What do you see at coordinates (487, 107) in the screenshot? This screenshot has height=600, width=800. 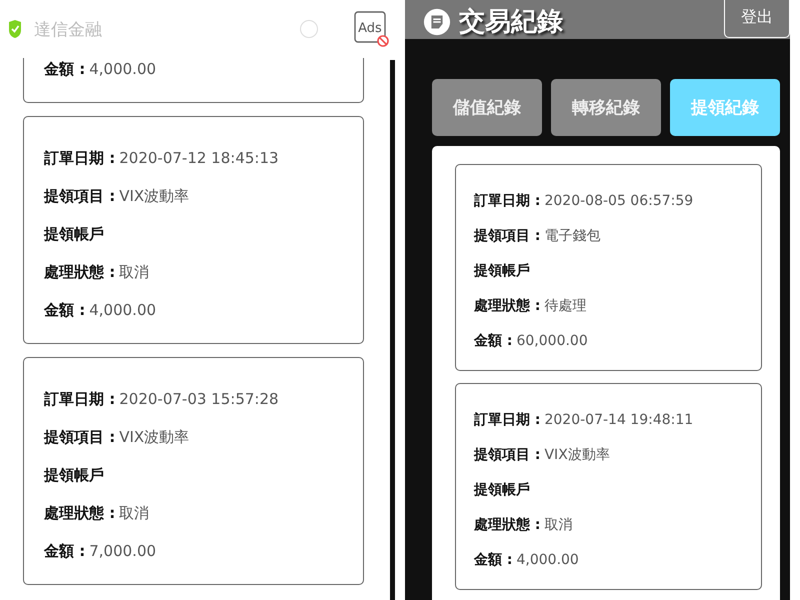 I see `record-tab: 儲值紀錄` at bounding box center [487, 107].